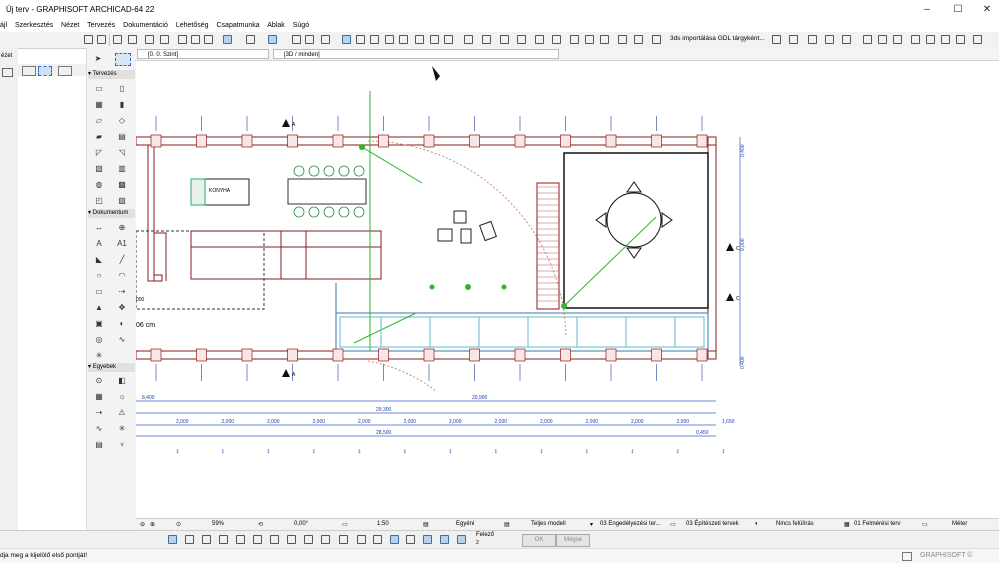  What do you see at coordinates (111, 367) in the screenshot?
I see `other-section-header: ▾ Egyebek` at bounding box center [111, 367].